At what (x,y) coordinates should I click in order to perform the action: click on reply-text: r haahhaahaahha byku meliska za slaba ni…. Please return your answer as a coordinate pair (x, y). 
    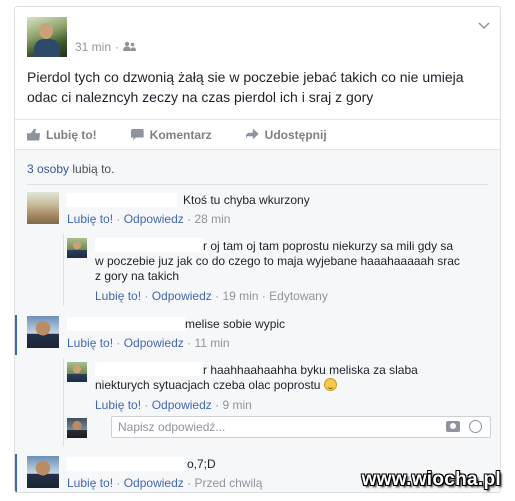
    Looking at the image, I should click on (285, 378).